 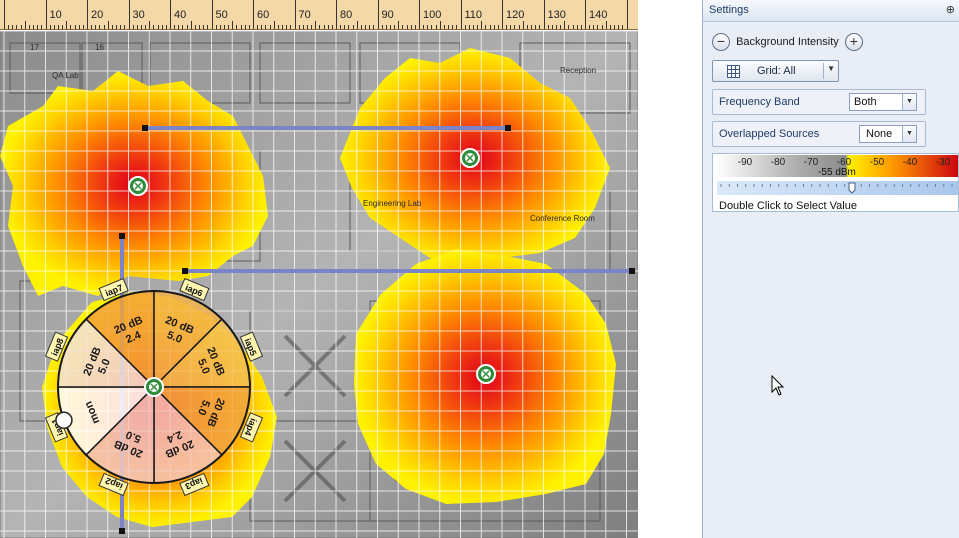 I want to click on legend-slider-thumb, so click(x=852, y=188).